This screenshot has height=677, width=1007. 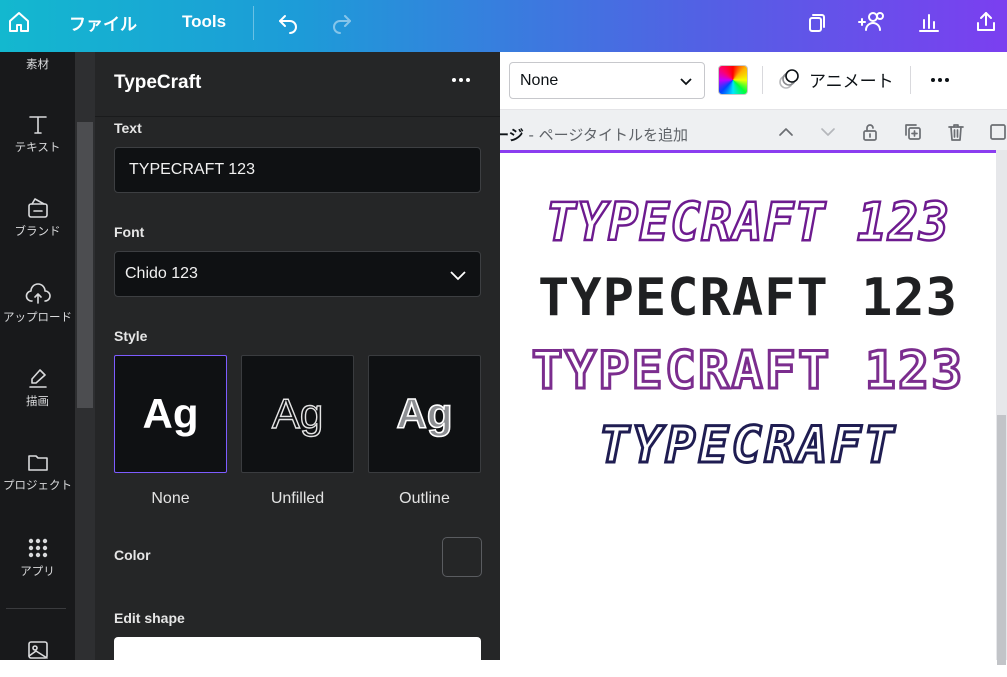 What do you see at coordinates (940, 80) in the screenshot?
I see `toolbar-more-button` at bounding box center [940, 80].